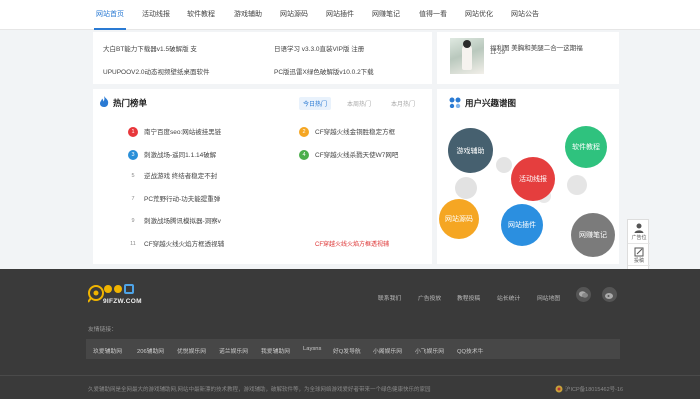  I want to click on bubble-software-tutorial: 软件教程, so click(586, 147).